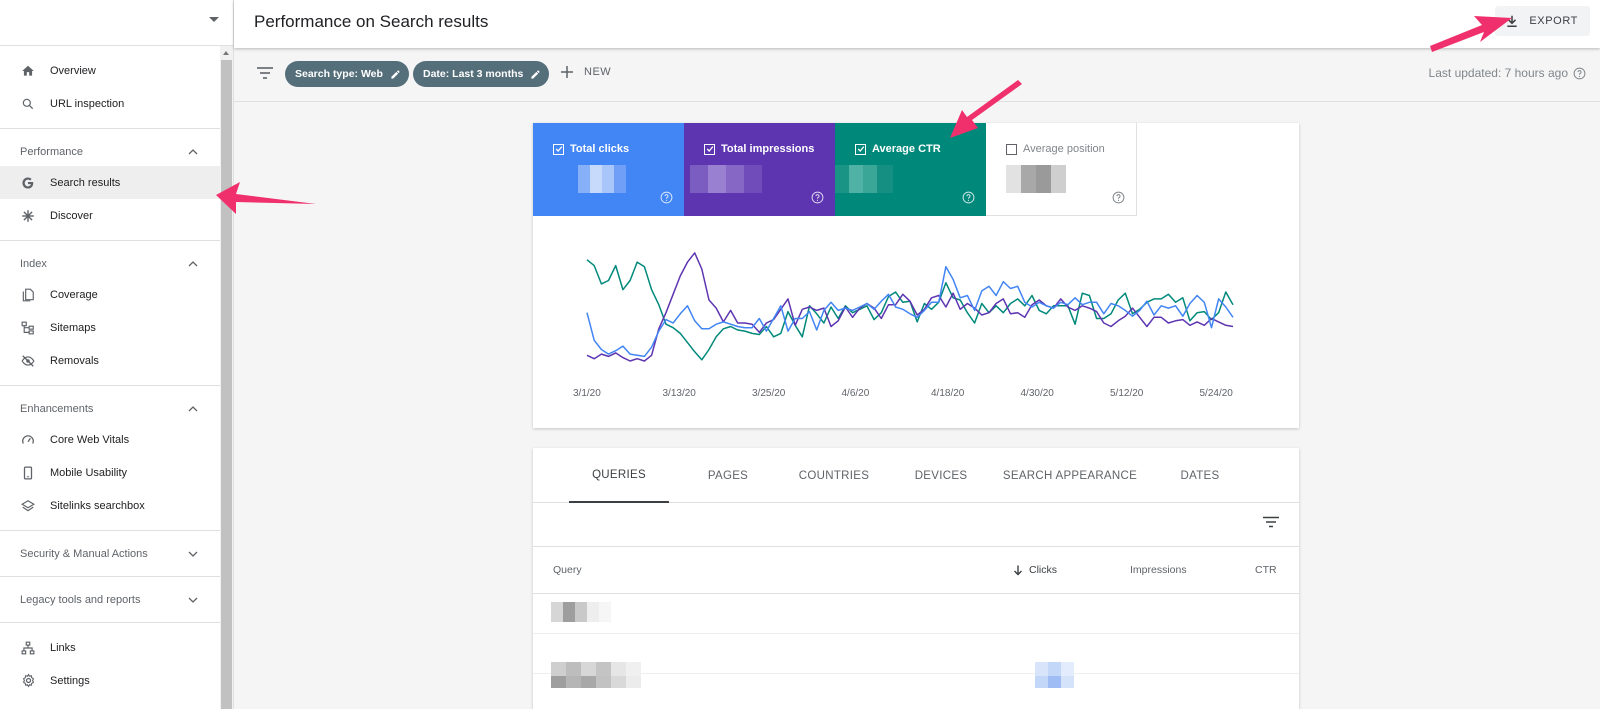 Image resolution: width=1600 pixels, height=709 pixels. I want to click on chip-label: Date: Last 3 months, so click(473, 74).